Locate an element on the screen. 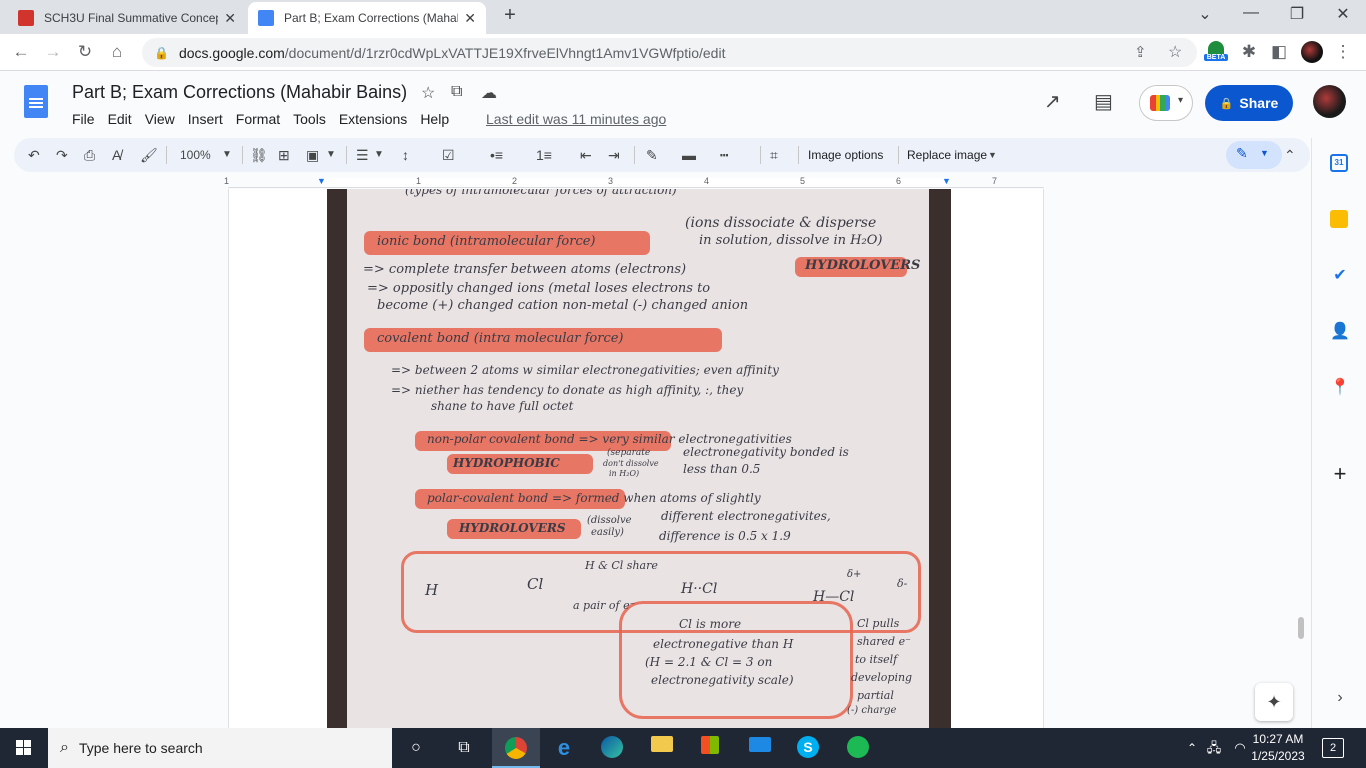  clock-date: 1/25/2023 is located at coordinates (1278, 756).